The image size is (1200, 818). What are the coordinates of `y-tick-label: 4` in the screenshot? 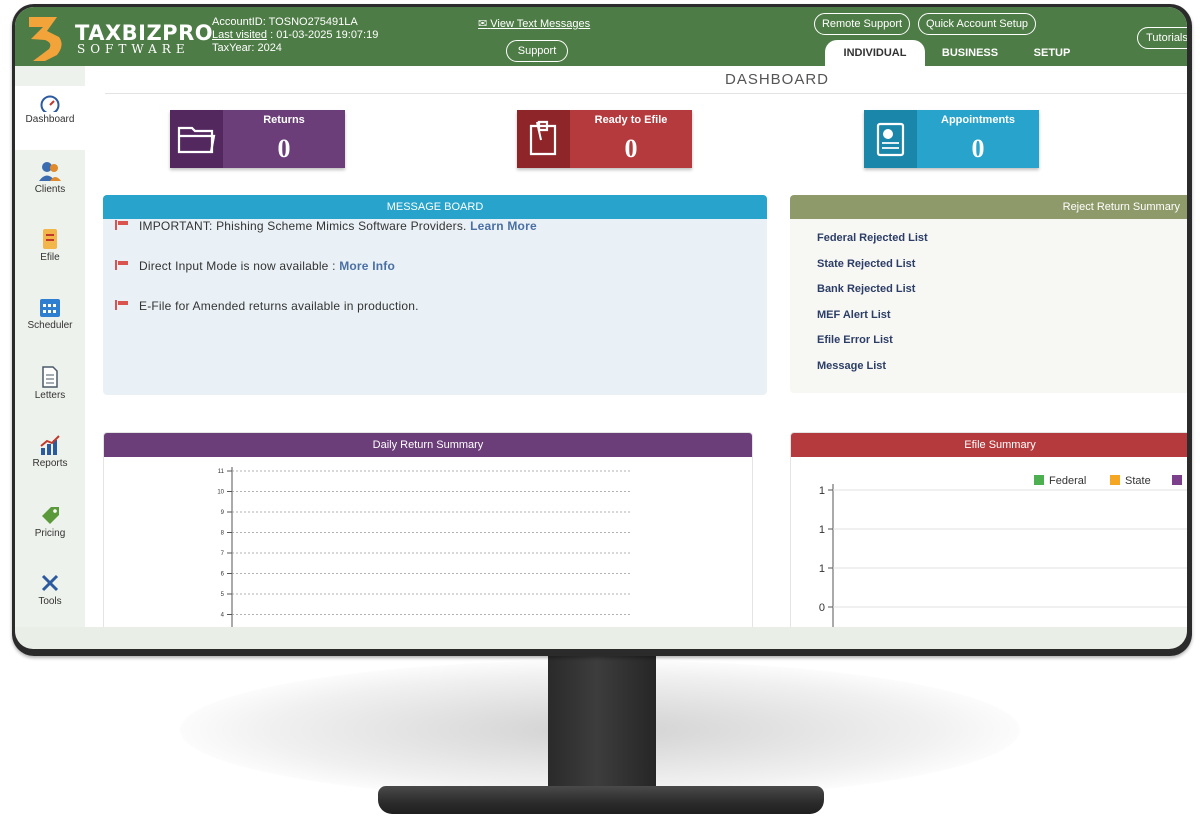 It's located at (223, 616).